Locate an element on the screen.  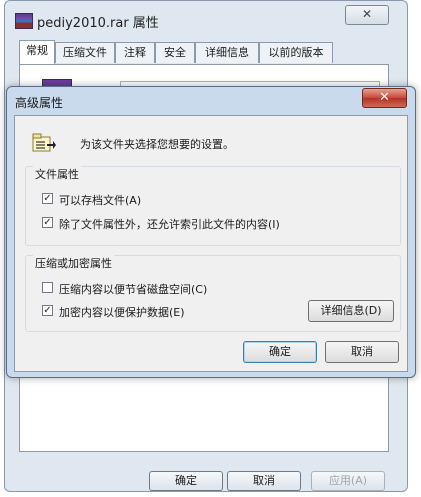
archive-checkbox: ✓ is located at coordinates (47, 198).